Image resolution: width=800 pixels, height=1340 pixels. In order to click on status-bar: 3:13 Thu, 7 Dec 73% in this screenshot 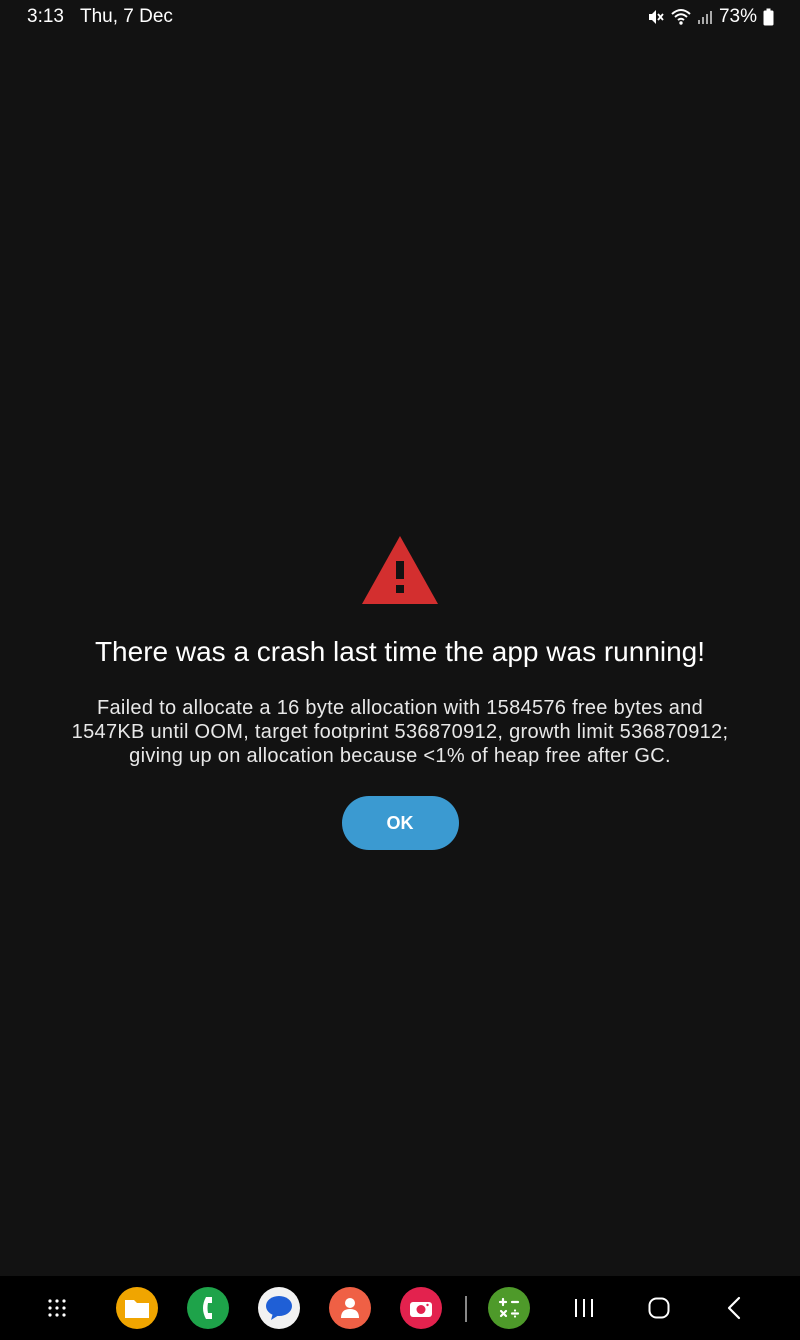, I will do `click(400, 17)`.